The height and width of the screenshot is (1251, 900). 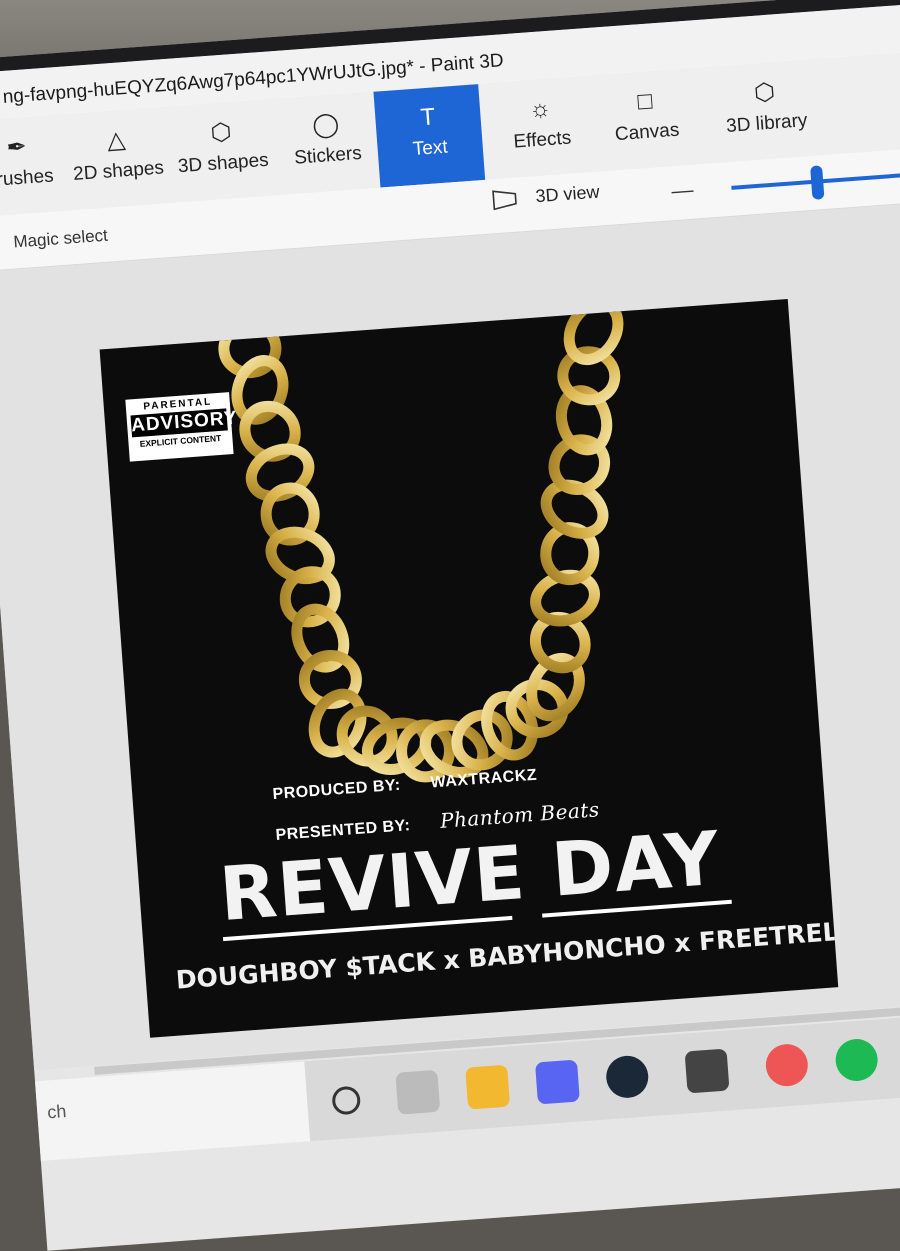 What do you see at coordinates (647, 124) in the screenshot?
I see `tool-canvas: □ Canvas` at bounding box center [647, 124].